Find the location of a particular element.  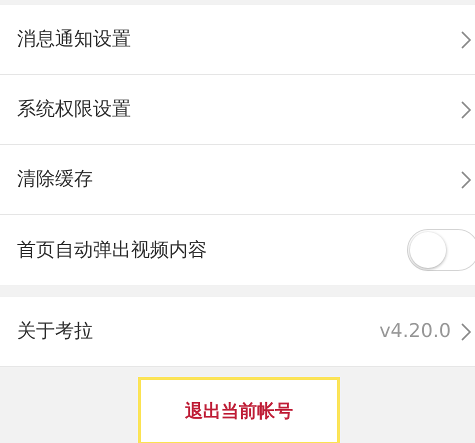

row-label: 系统权限设置 is located at coordinates (74, 109).